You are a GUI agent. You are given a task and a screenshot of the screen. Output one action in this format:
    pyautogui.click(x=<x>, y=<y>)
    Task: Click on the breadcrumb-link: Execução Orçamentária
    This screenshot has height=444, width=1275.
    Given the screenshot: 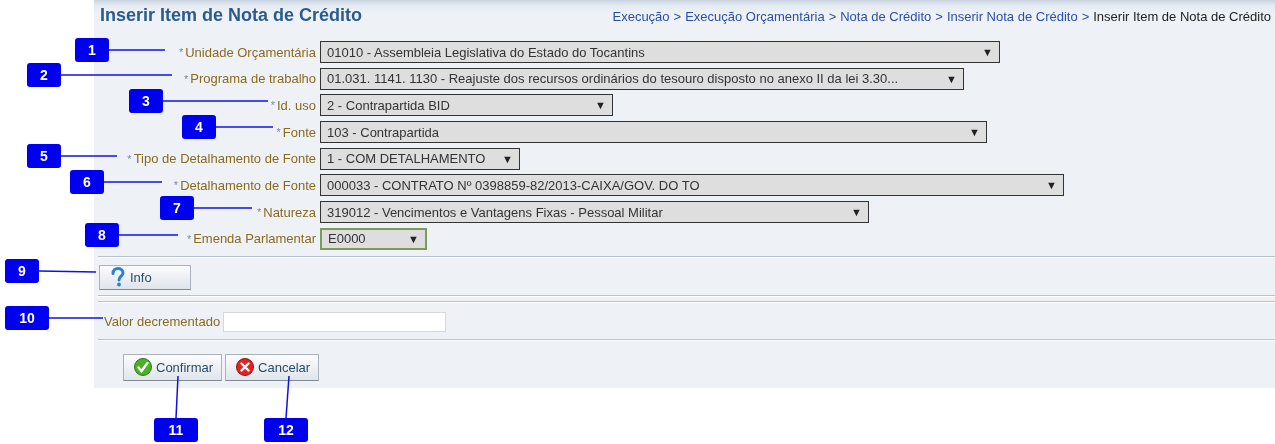 What is the action you would take?
    pyautogui.click(x=755, y=16)
    